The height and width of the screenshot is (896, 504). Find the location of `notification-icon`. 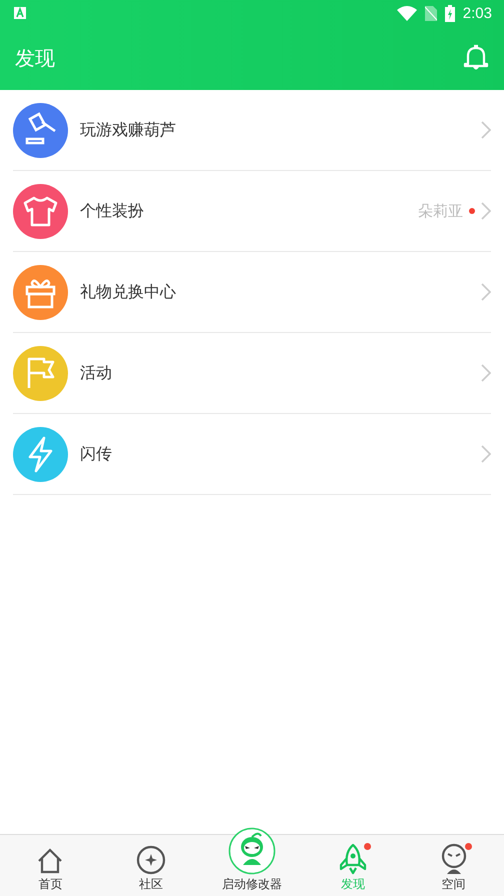

notification-icon is located at coordinates (20, 13).